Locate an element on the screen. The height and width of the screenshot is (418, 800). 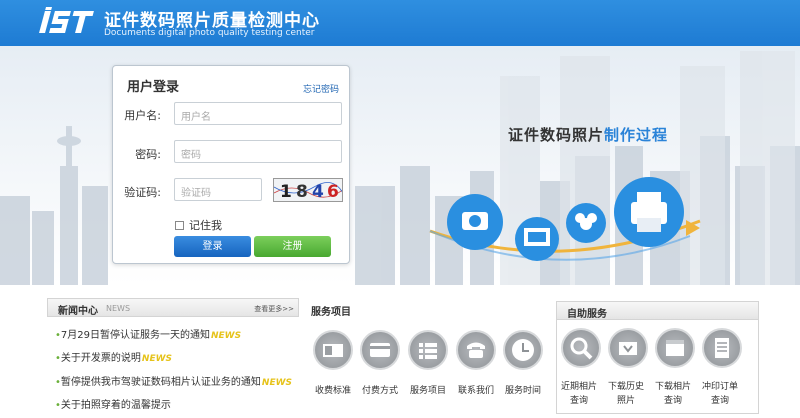
register-button: 注册 is located at coordinates (292, 246).